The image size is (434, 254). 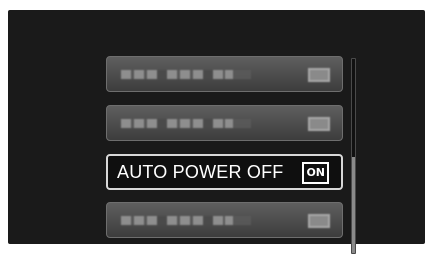 What do you see at coordinates (353, 156) in the screenshot?
I see `menu-scrollbar` at bounding box center [353, 156].